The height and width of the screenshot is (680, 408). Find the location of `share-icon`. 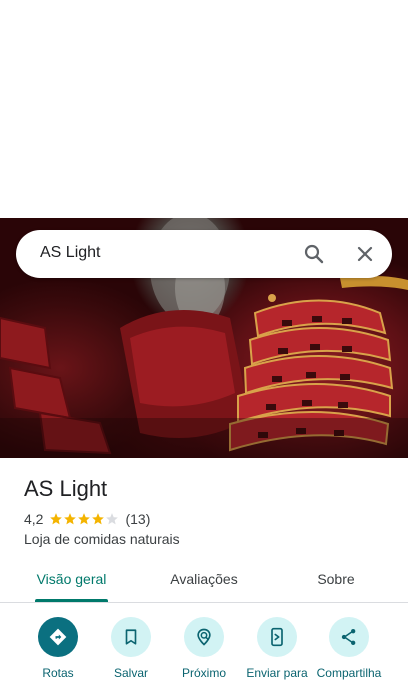

share-icon is located at coordinates (348, 637).